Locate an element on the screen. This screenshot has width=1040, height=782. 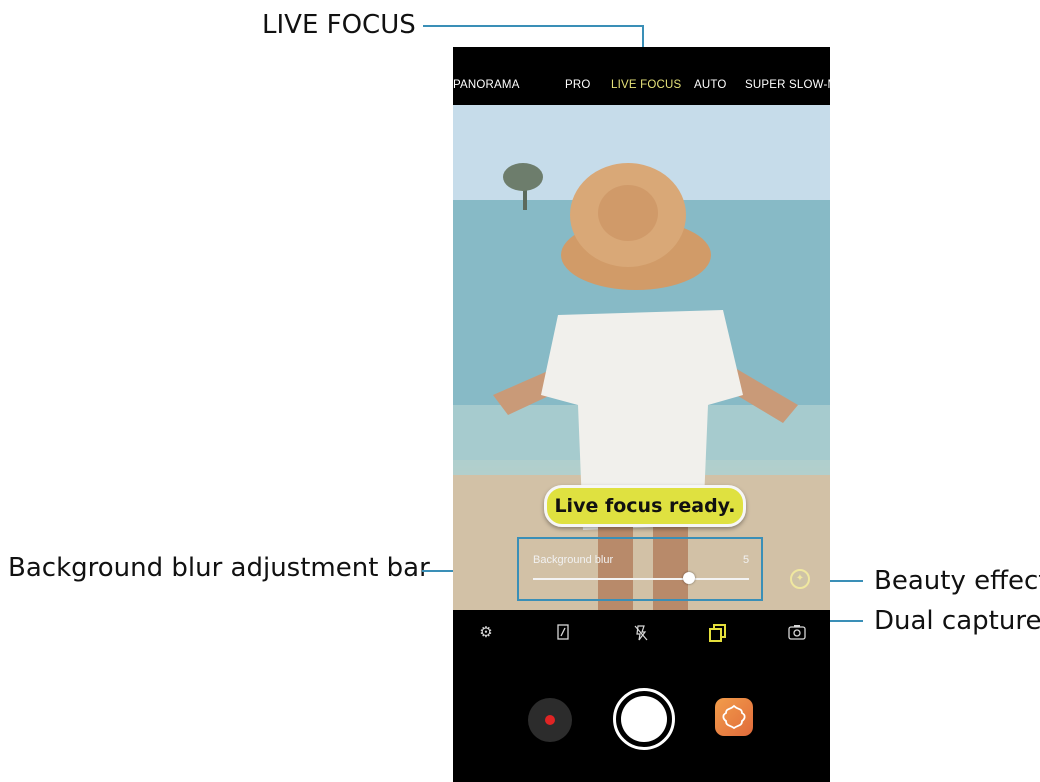
settings-icon: ⚙ is located at coordinates (486, 633).